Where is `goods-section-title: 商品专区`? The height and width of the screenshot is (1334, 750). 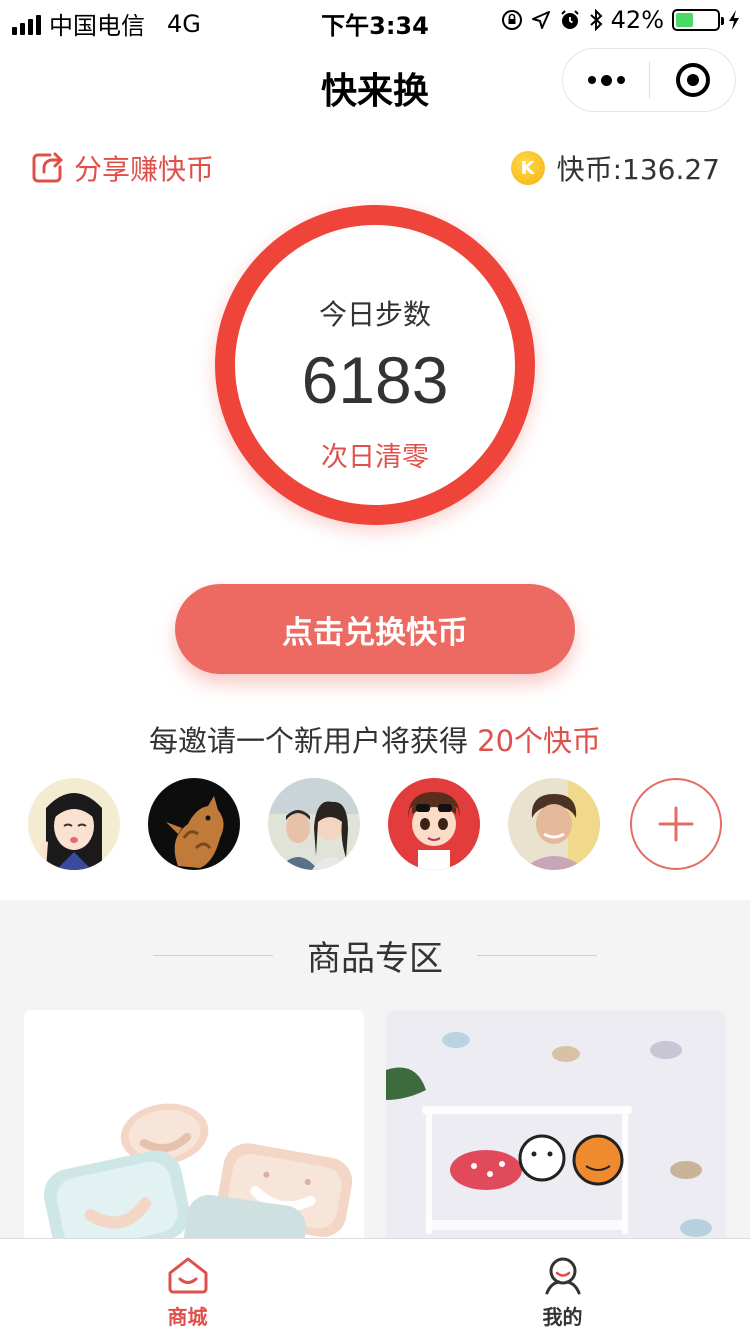 goods-section-title: 商品专区 is located at coordinates (375, 958).